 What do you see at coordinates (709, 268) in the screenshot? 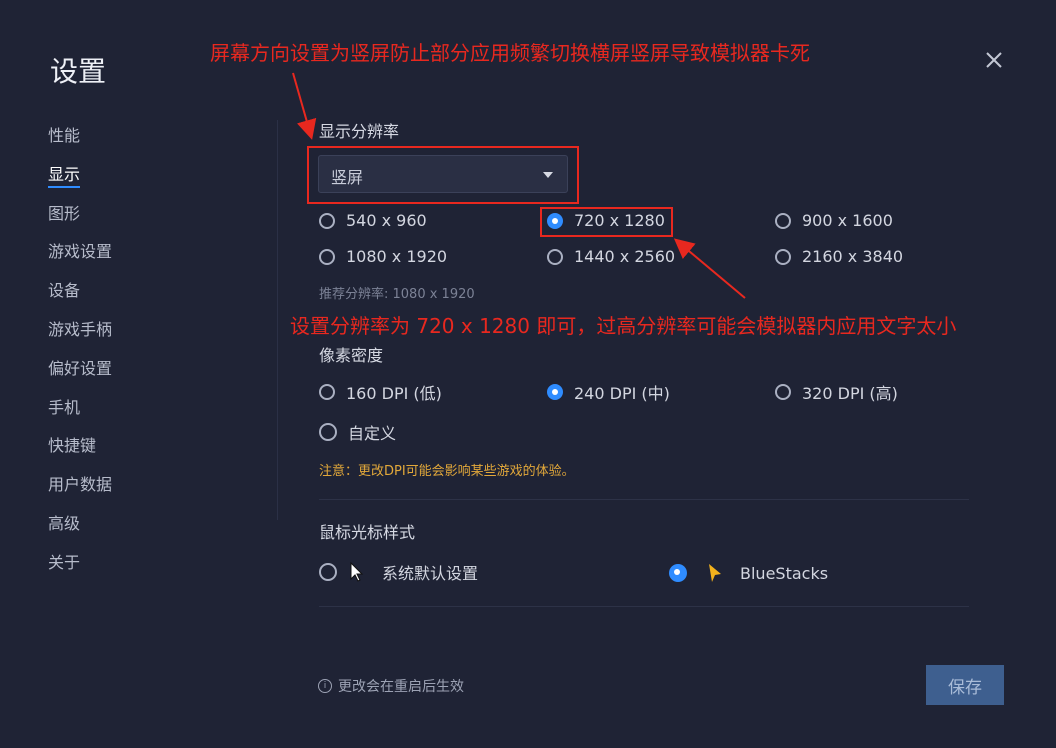
I see `annotation-arrow-middle` at bounding box center [709, 268].